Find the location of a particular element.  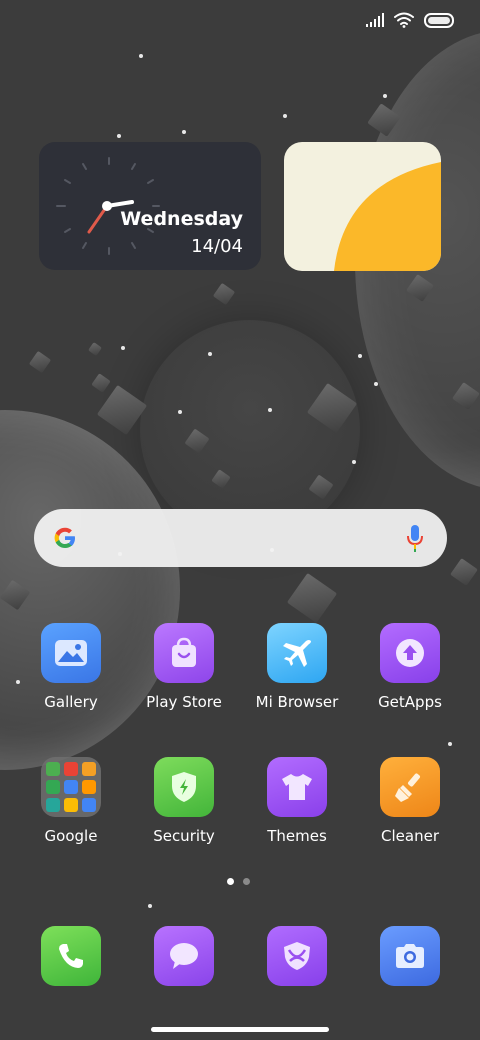

dock-camera is located at coordinates (410, 956).